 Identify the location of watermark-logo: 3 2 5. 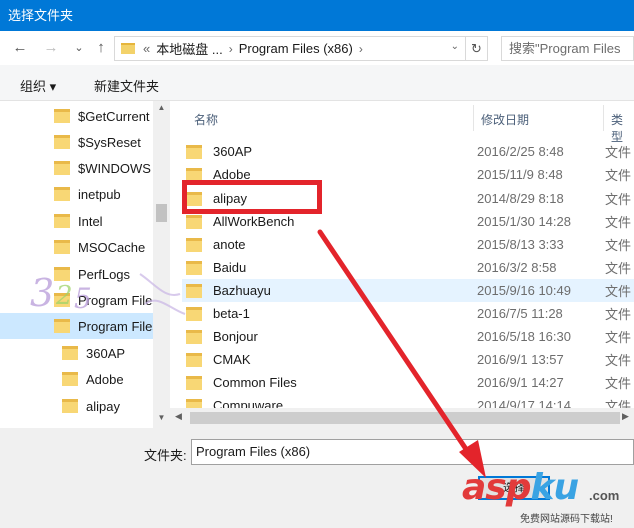
(108, 293).